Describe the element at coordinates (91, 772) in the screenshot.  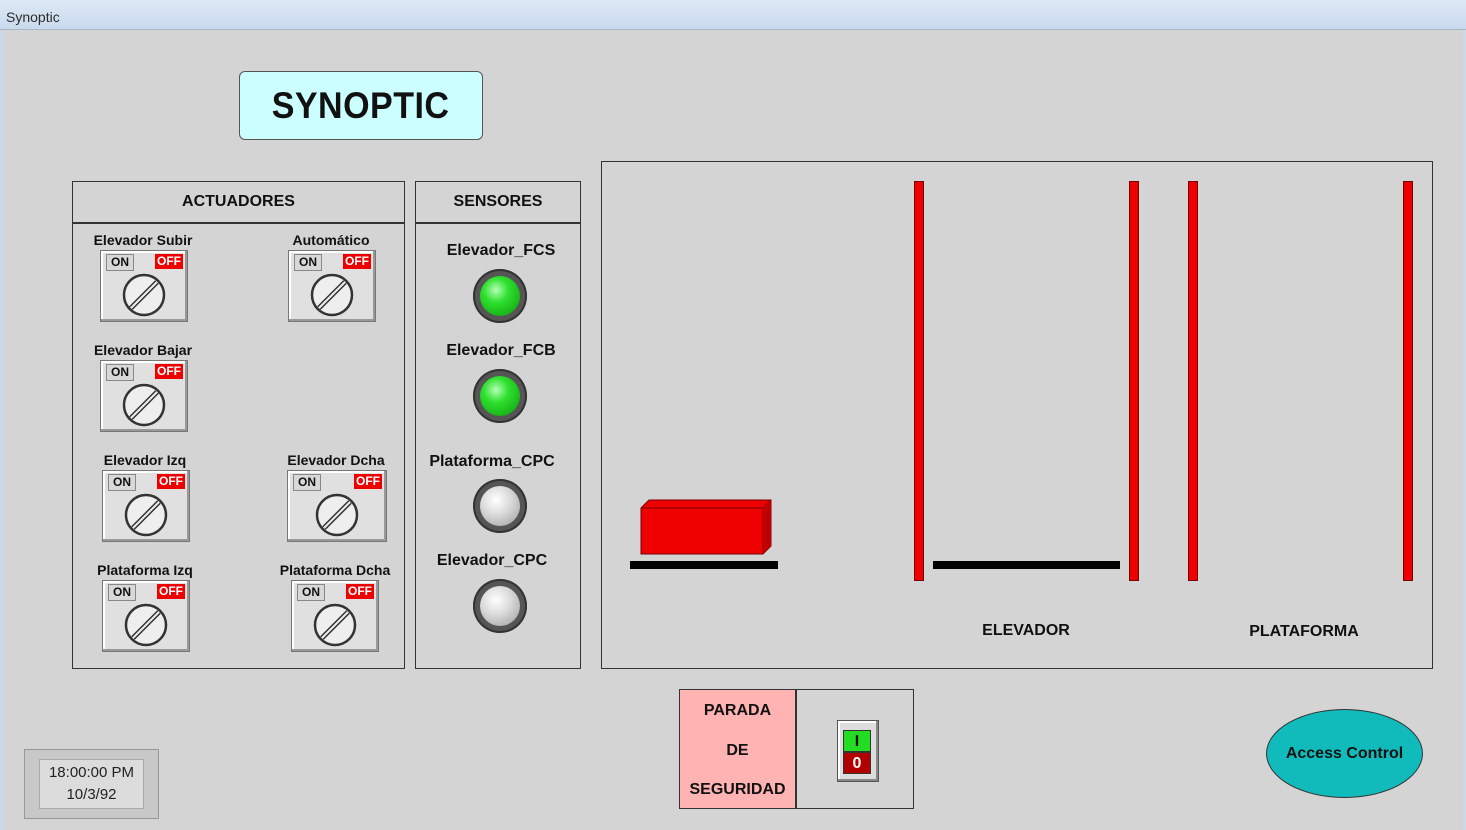
I see `clock-time: 18:00:00 PM` at that location.